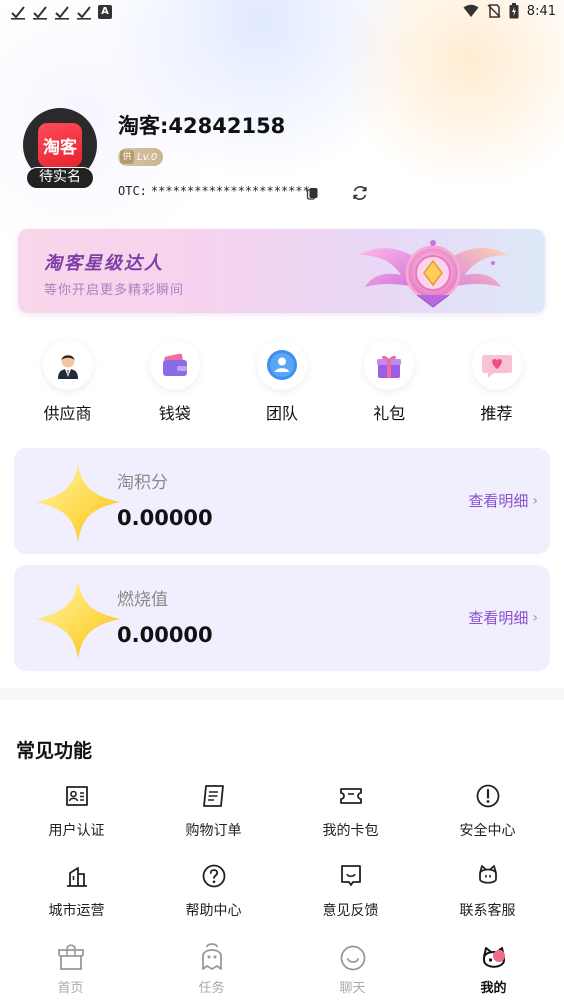 This screenshot has width=564, height=1002. I want to click on quick-nav-label: 推荐, so click(496, 413).